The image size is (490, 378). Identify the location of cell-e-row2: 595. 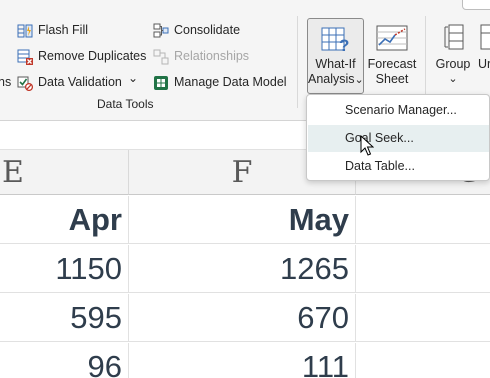
(64, 318).